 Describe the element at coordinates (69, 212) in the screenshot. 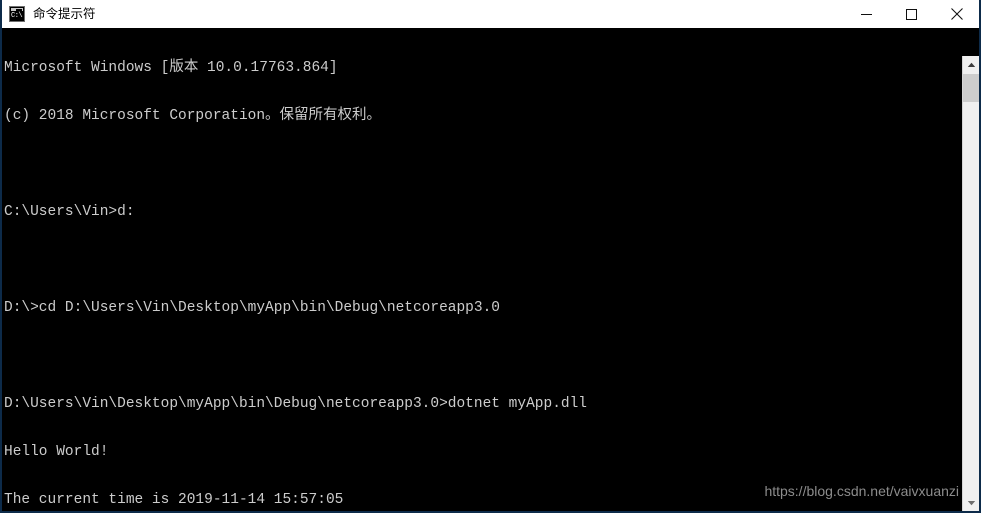

I see `console-line: C:\Users\Vin>d:` at that location.